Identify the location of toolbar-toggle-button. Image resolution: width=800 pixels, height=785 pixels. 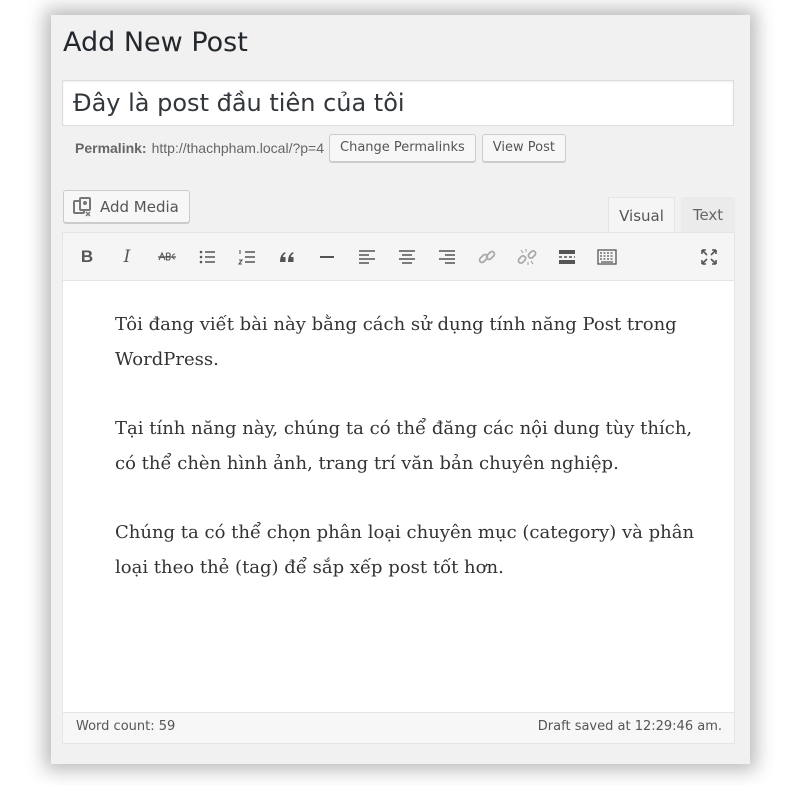
(607, 257).